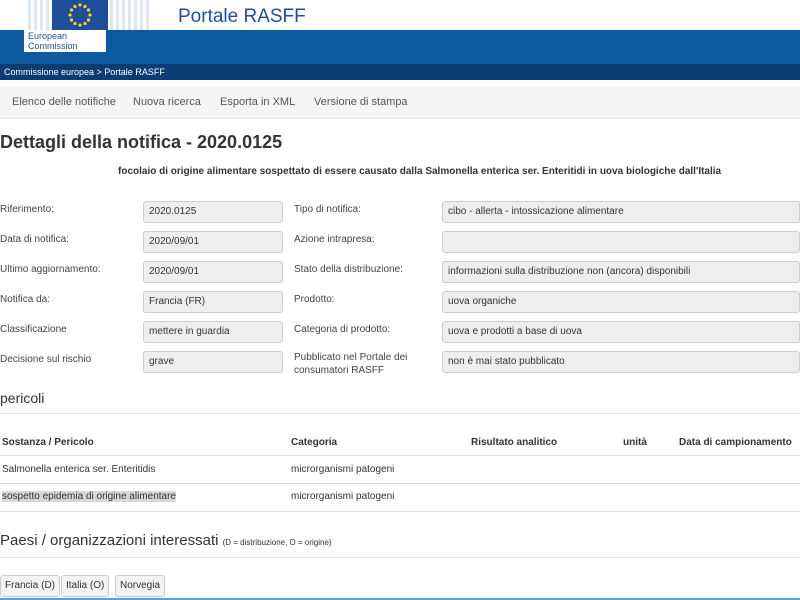  I want to click on label-last-update: Ultimo aggiornamento:, so click(50, 269).